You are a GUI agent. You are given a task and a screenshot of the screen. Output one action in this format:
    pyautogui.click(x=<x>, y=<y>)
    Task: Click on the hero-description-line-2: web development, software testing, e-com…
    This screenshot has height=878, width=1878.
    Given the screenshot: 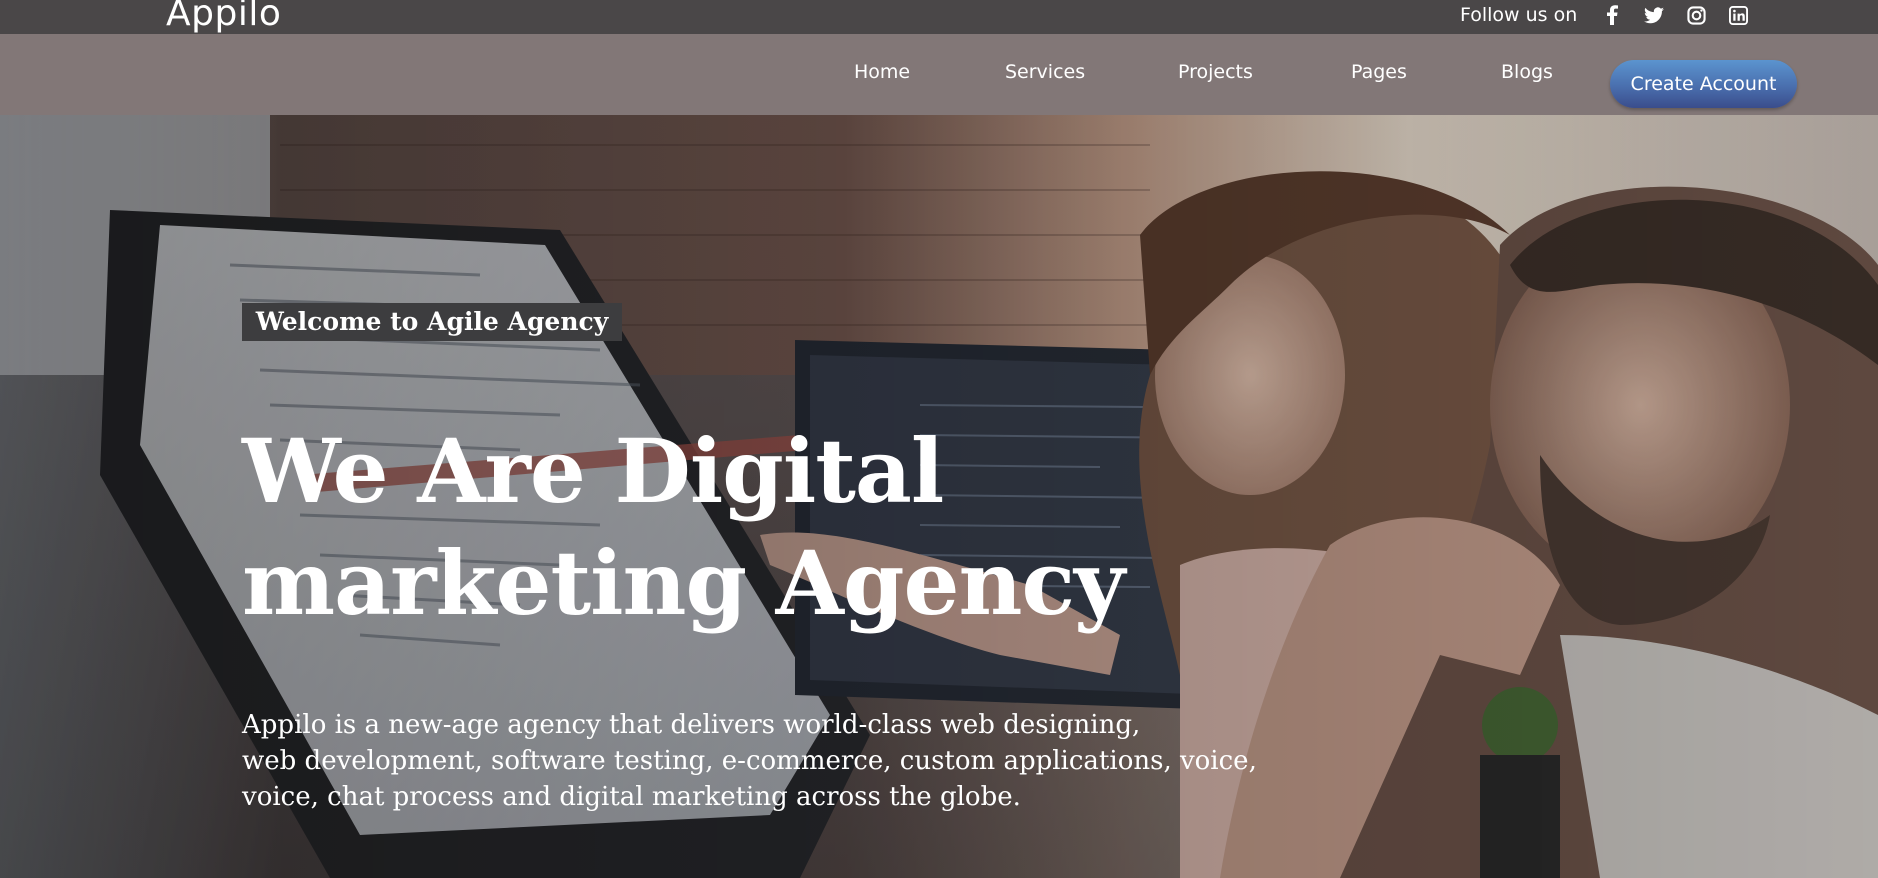 What is the action you would take?
    pyautogui.click(x=749, y=761)
    